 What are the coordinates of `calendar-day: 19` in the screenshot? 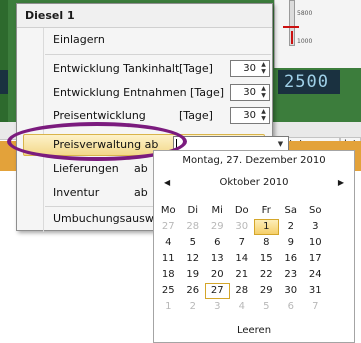 It's located at (193, 275).